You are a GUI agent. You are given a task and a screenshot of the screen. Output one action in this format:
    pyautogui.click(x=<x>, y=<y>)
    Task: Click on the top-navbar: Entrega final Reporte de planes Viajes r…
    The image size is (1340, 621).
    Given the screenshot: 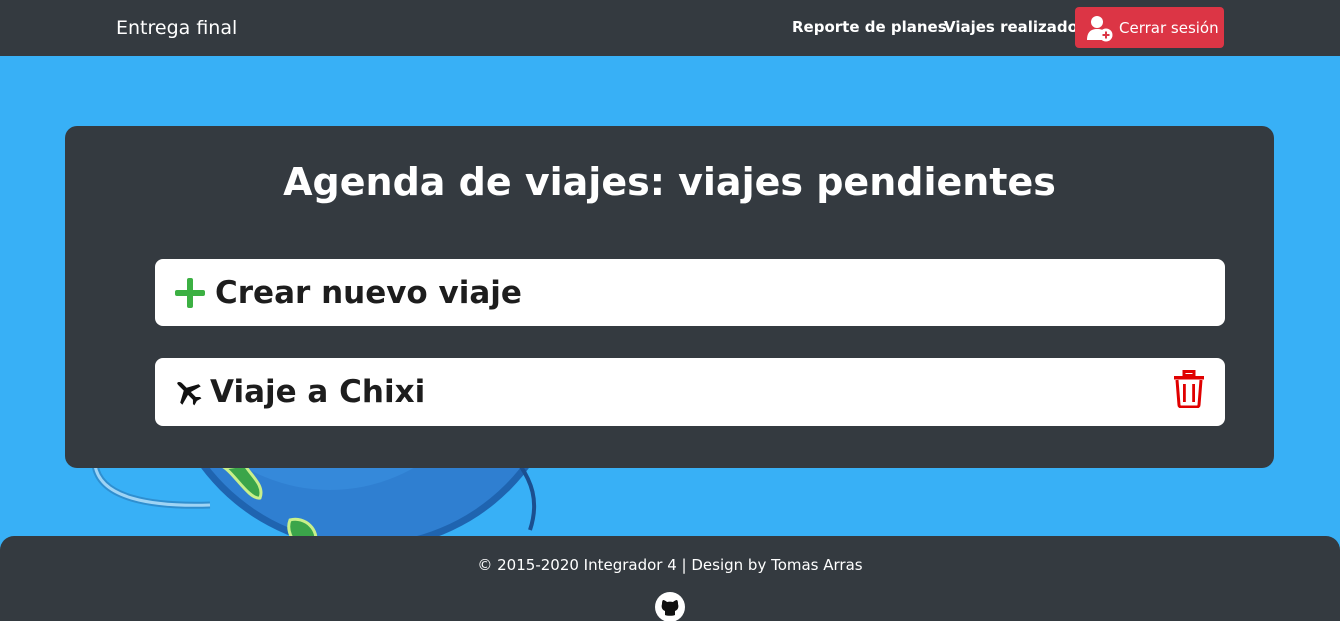 What is the action you would take?
    pyautogui.click(x=670, y=28)
    